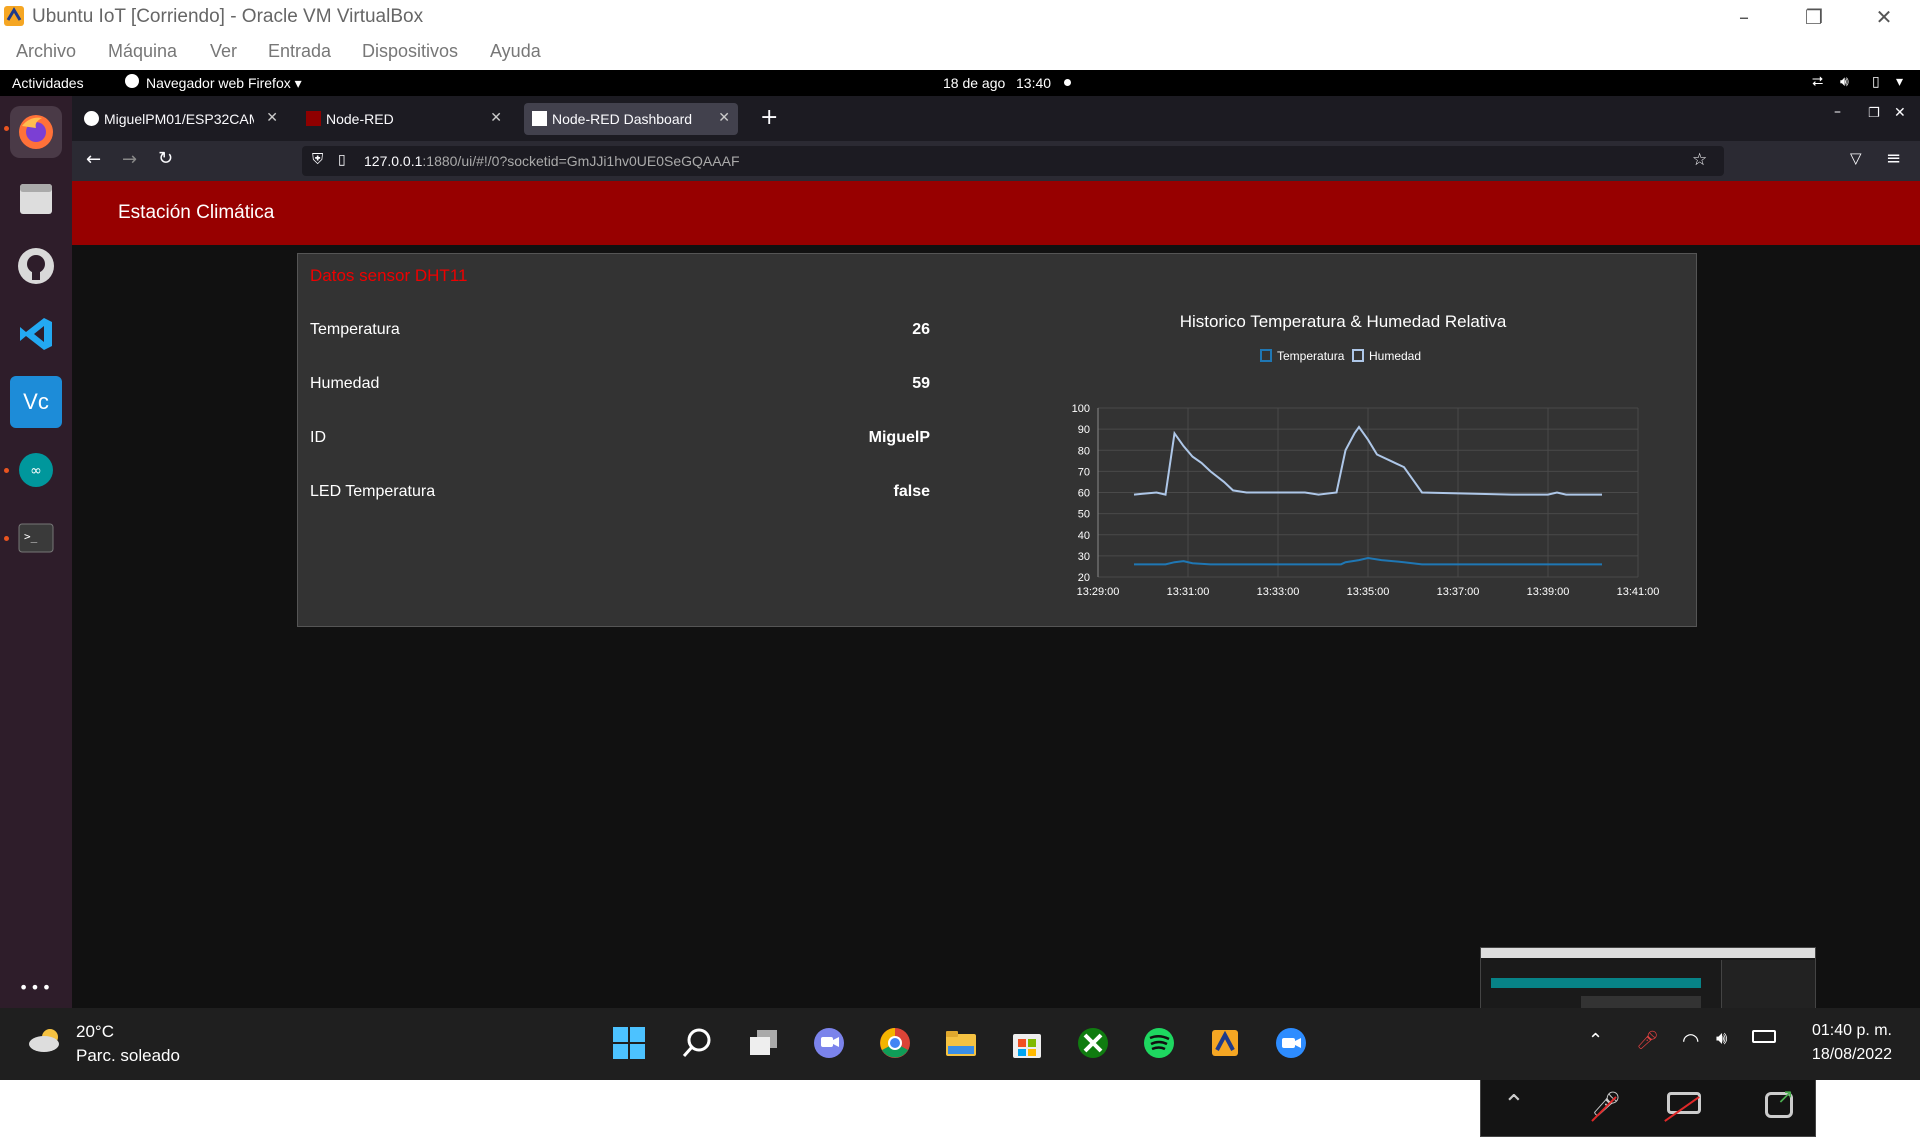 The width and height of the screenshot is (1920, 1137). What do you see at coordinates (1084, 578) in the screenshot?
I see `y-tick-label: 20` at bounding box center [1084, 578].